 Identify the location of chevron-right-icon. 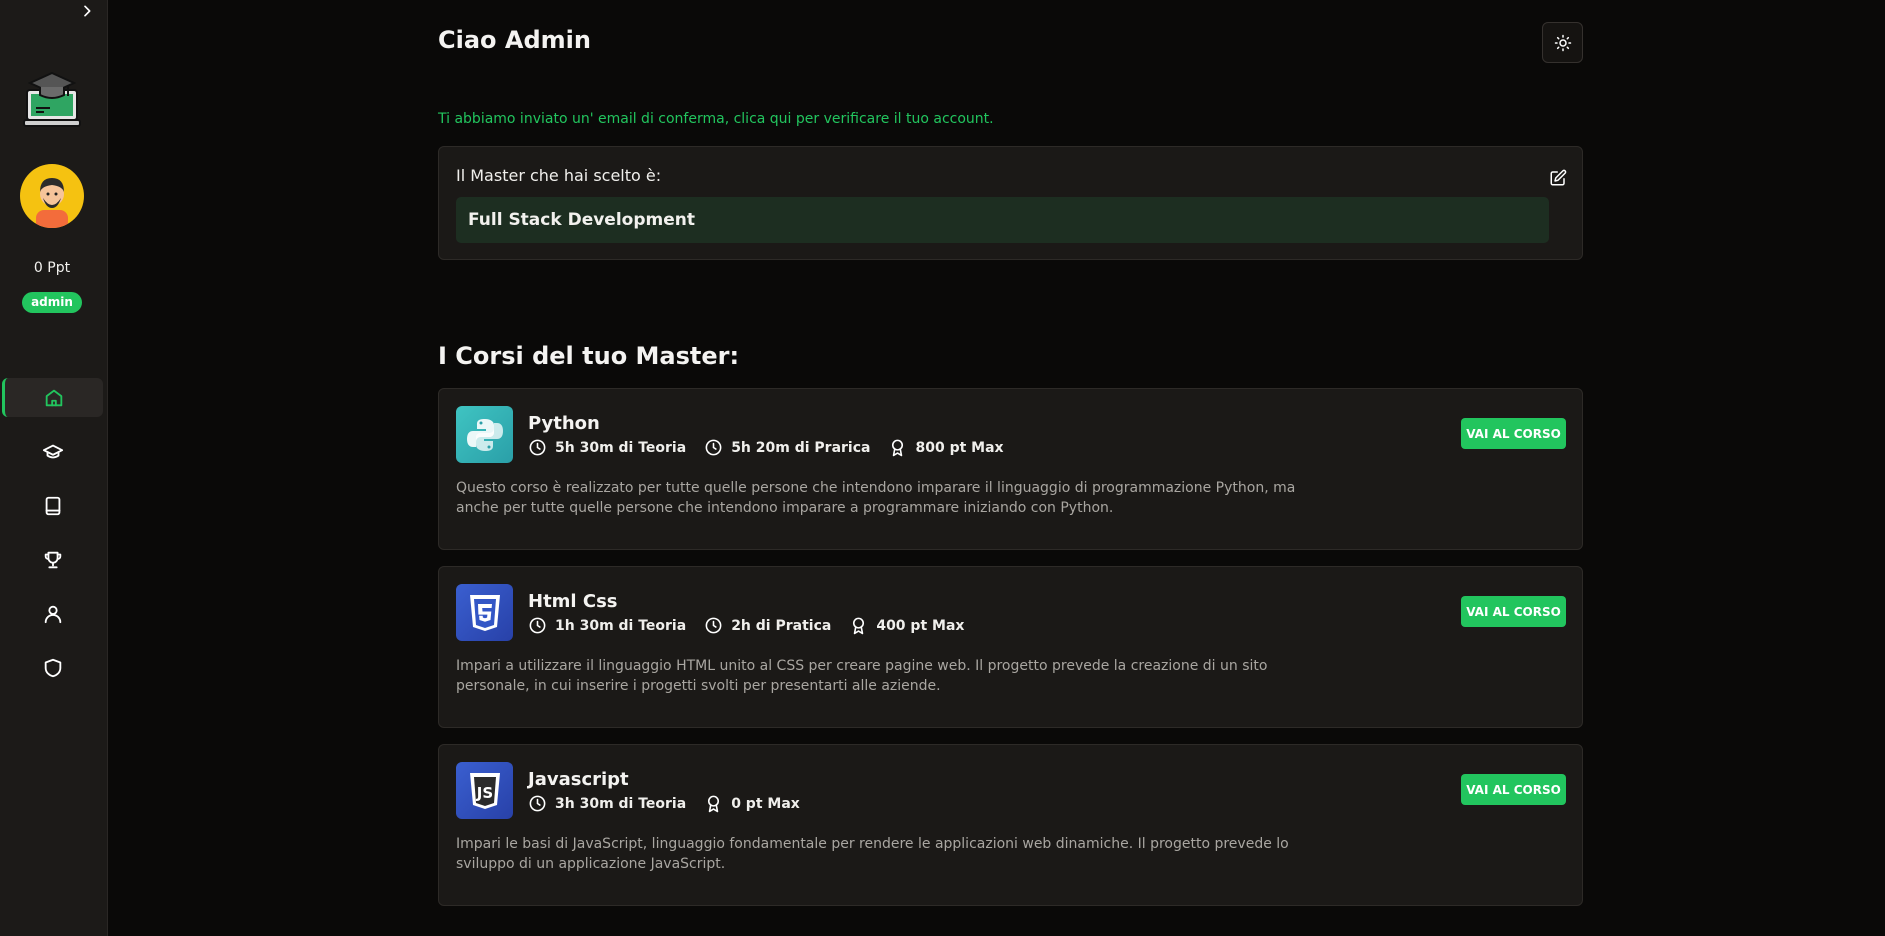
(87, 11).